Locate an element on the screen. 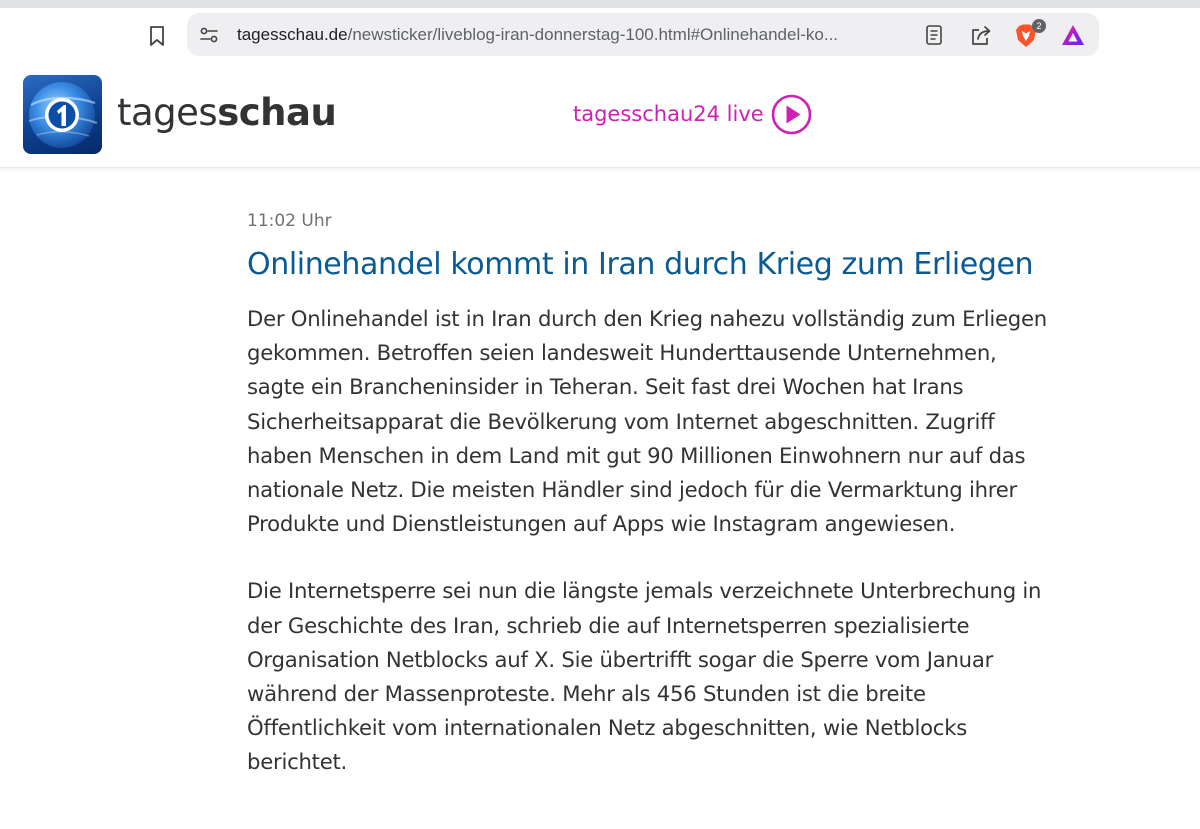  tagesschau24-live-link: tagesschau24 live is located at coordinates (668, 114).